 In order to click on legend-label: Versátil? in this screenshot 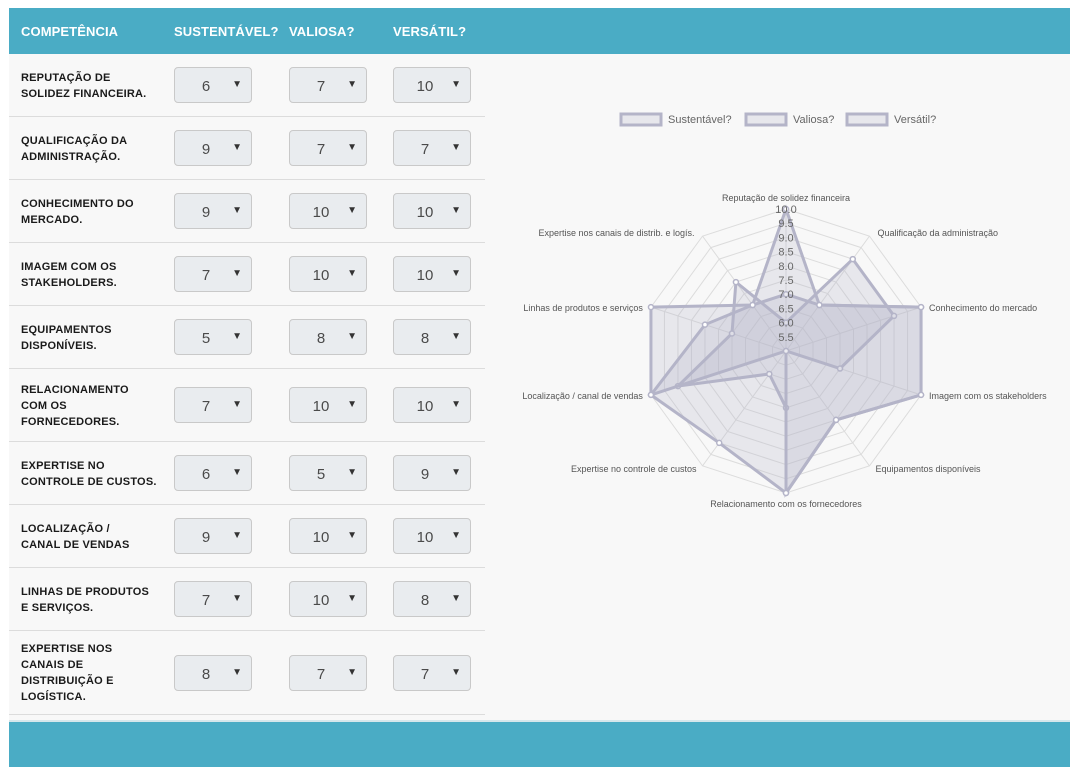, I will do `click(915, 120)`.